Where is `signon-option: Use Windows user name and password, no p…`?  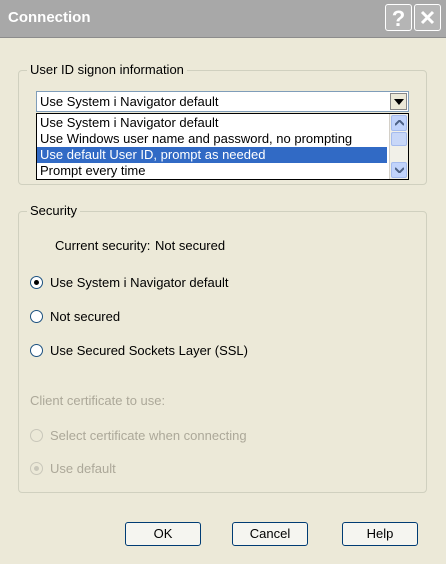
signon-option: Use Windows user name and password, no p… is located at coordinates (212, 139).